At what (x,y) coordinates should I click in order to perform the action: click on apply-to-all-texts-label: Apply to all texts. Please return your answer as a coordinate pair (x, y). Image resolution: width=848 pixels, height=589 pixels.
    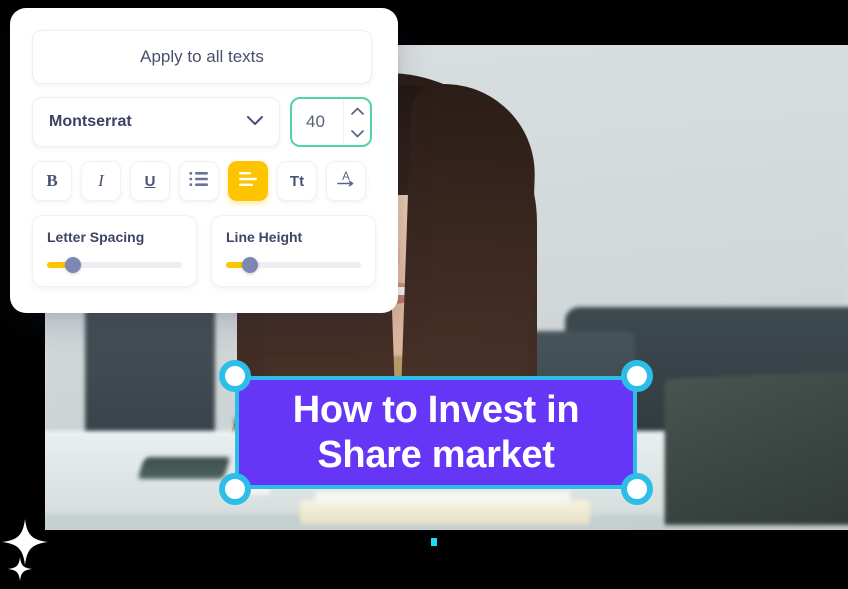
    Looking at the image, I should click on (202, 56).